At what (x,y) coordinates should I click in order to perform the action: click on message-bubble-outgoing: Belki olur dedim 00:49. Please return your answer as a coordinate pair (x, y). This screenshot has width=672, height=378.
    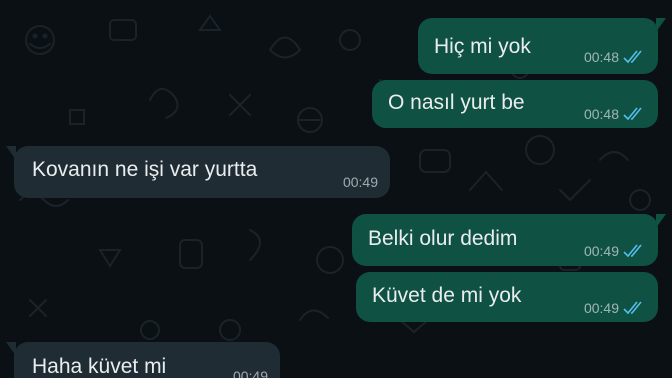
    Looking at the image, I should click on (509, 240).